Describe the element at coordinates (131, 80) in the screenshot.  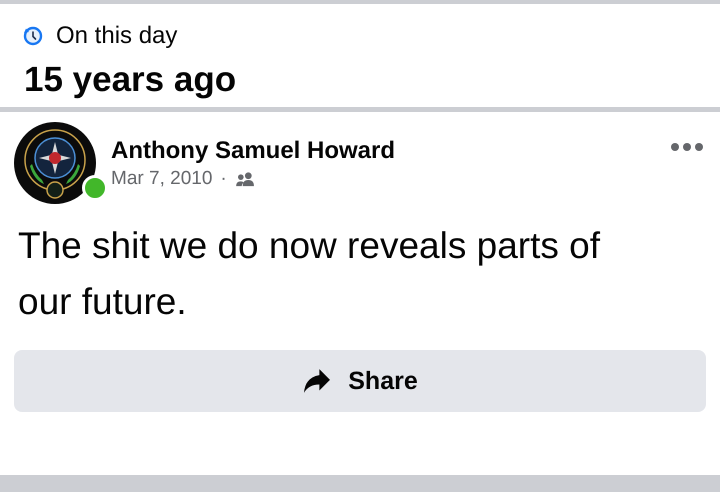
I see `memory-title: 15 years ago` at that location.